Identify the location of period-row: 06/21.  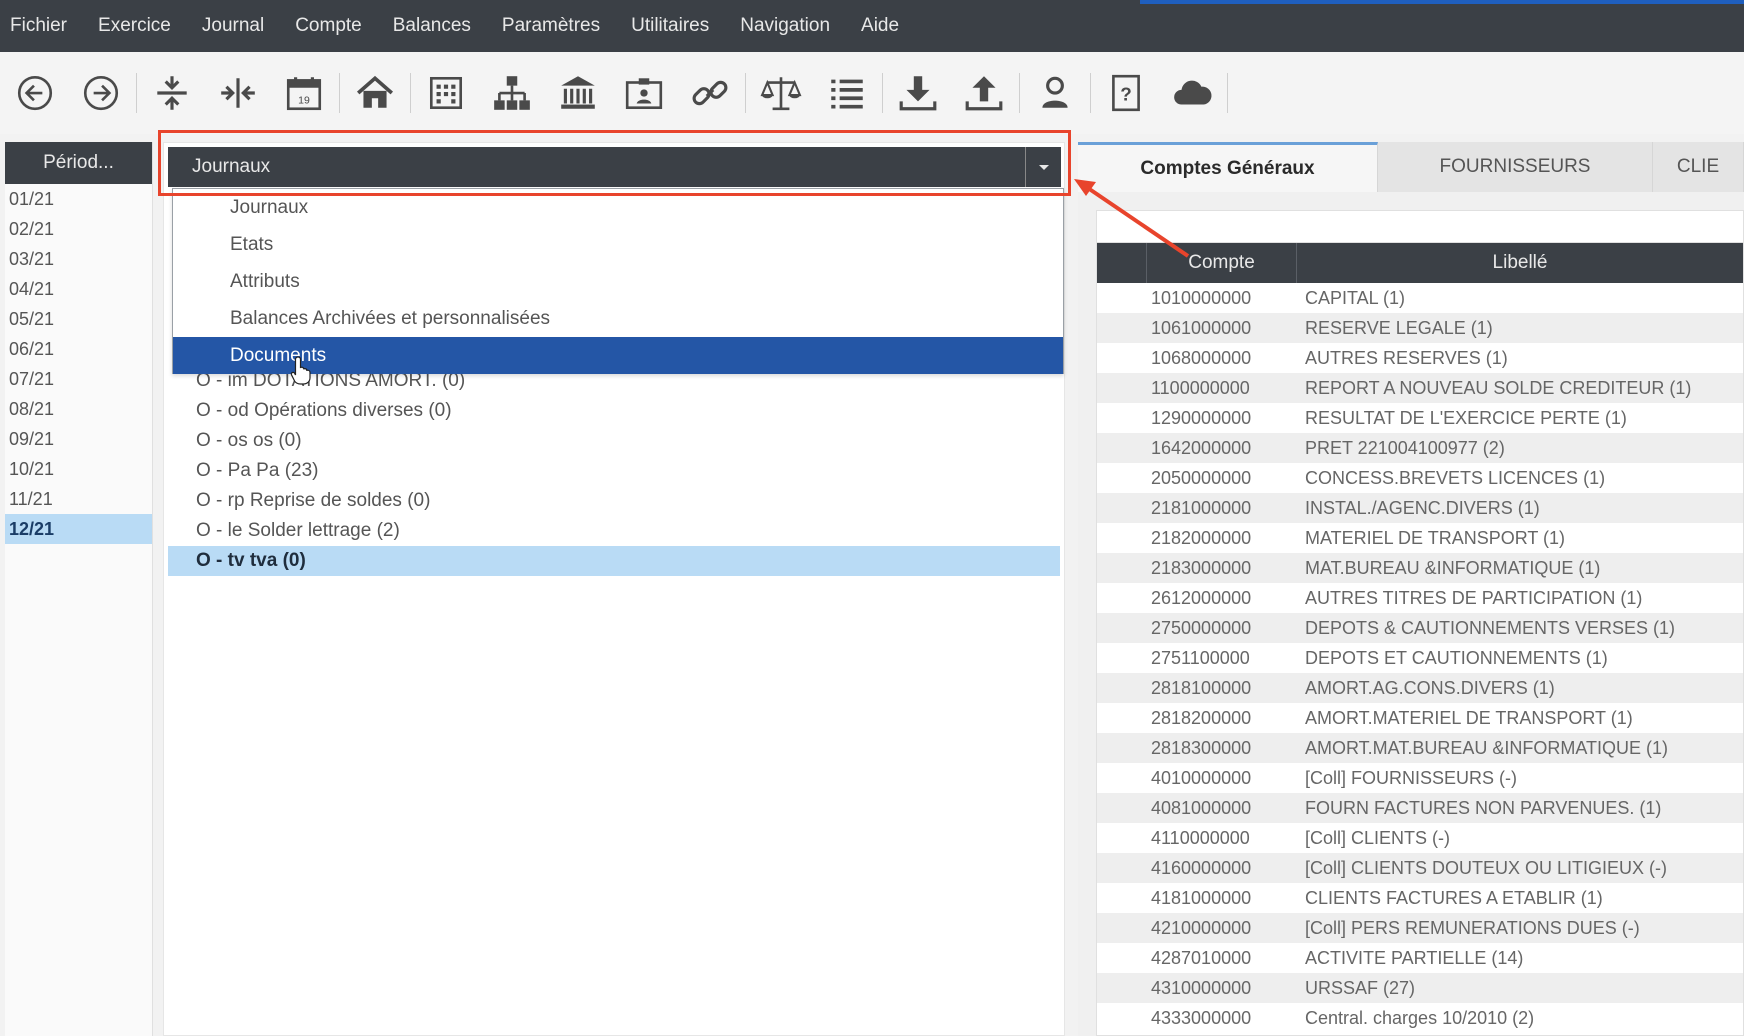
(78, 349).